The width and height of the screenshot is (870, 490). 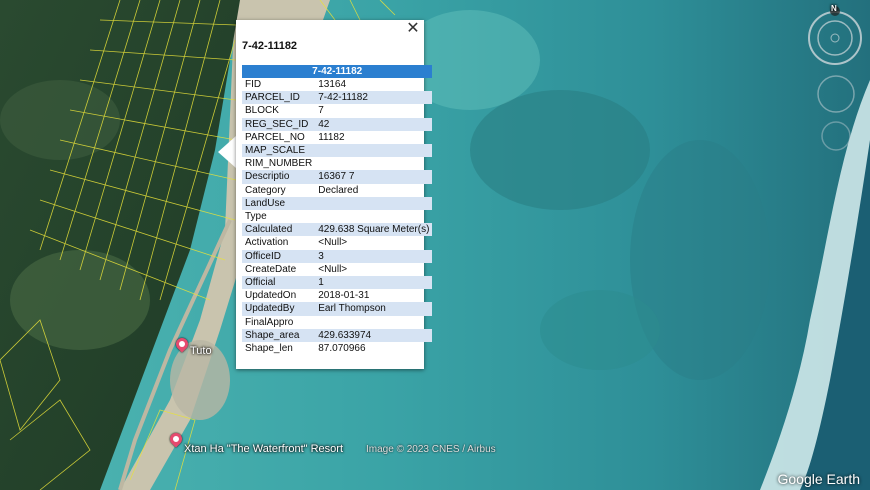 I want to click on place-label-tuto: Tuto, so click(x=201, y=351).